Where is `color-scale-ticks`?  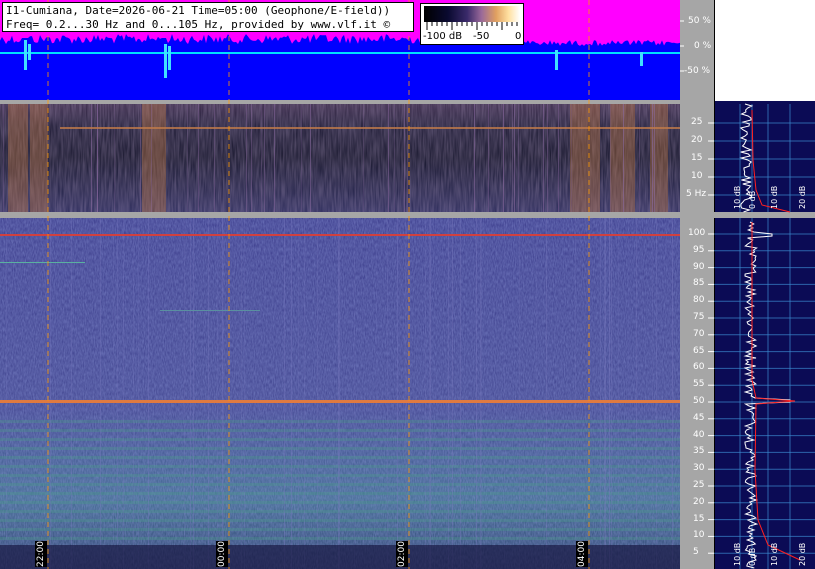
color-scale-ticks is located at coordinates (472, 26).